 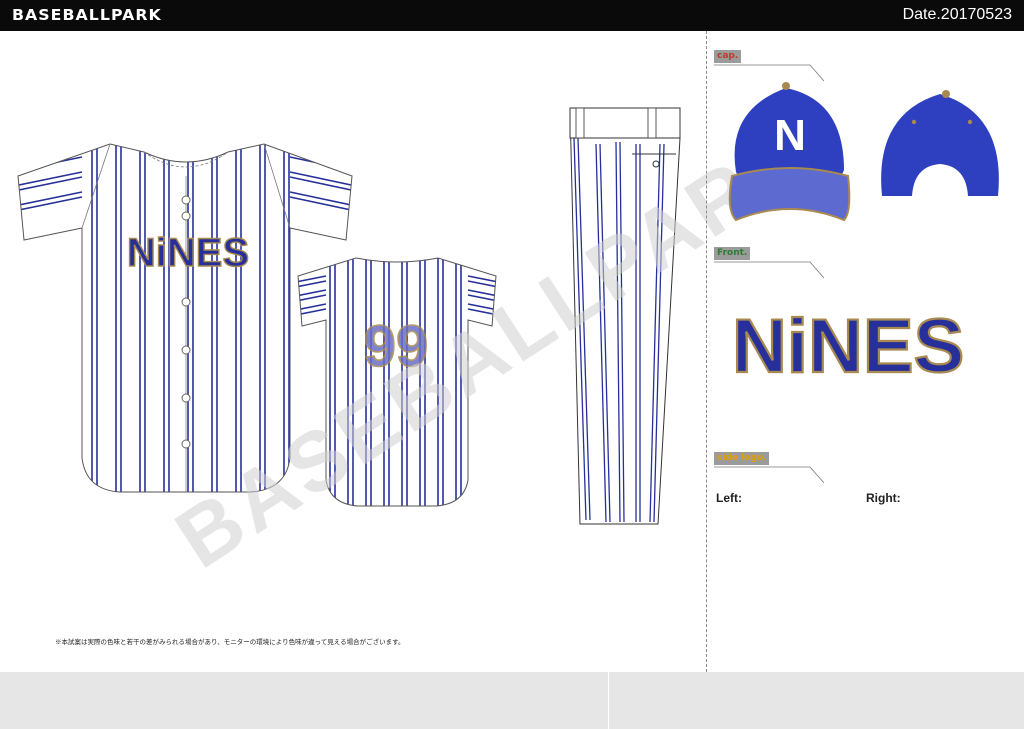 What do you see at coordinates (769, 475) in the screenshot?
I see `side-logo-leader-line` at bounding box center [769, 475].